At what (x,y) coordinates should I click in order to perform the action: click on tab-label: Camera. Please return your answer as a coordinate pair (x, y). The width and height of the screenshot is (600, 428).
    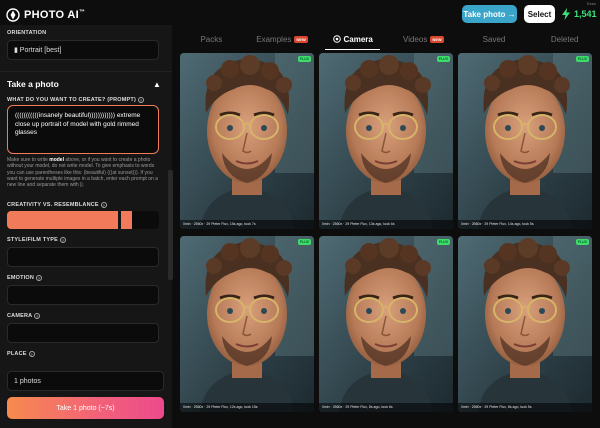
    Looking at the image, I should click on (358, 39).